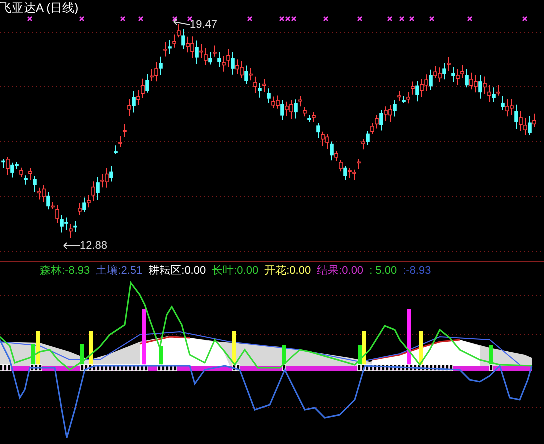 The image size is (544, 444). Describe the element at coordinates (417, 271) in the screenshot. I see `legend-item: :-8.93` at that location.